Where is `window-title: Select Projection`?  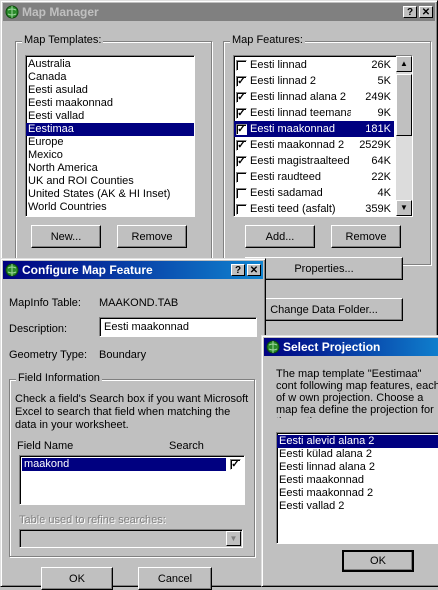 window-title: Select Projection is located at coordinates (332, 347).